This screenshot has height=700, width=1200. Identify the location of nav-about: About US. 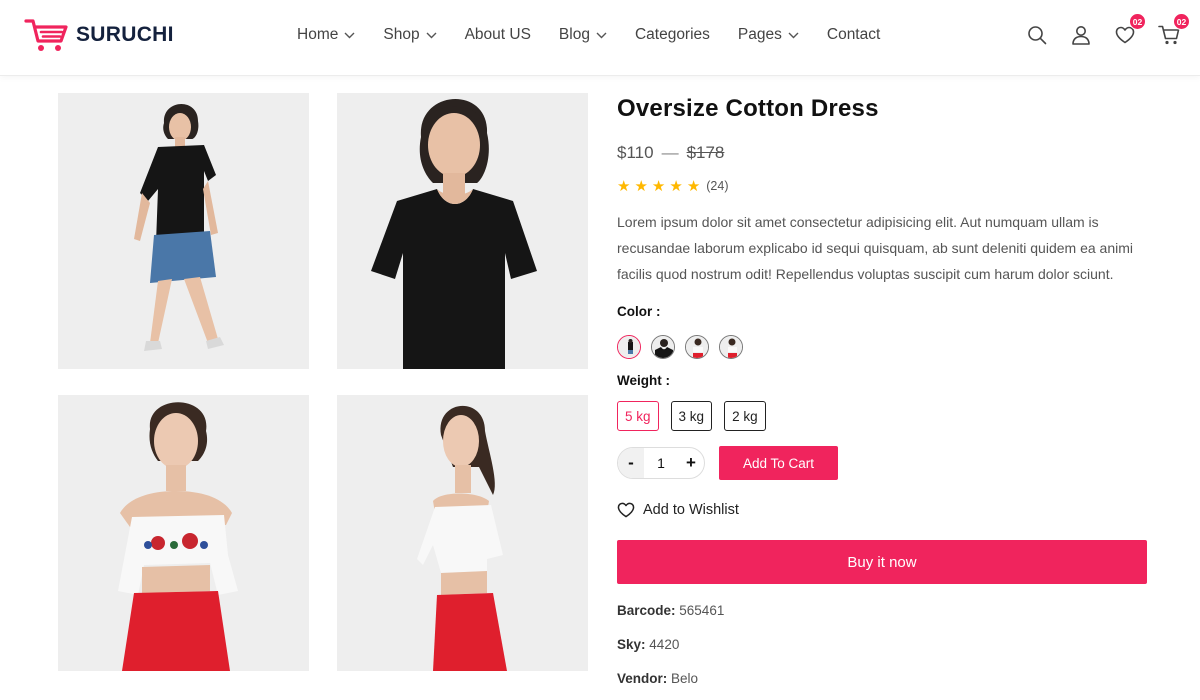
(498, 35).